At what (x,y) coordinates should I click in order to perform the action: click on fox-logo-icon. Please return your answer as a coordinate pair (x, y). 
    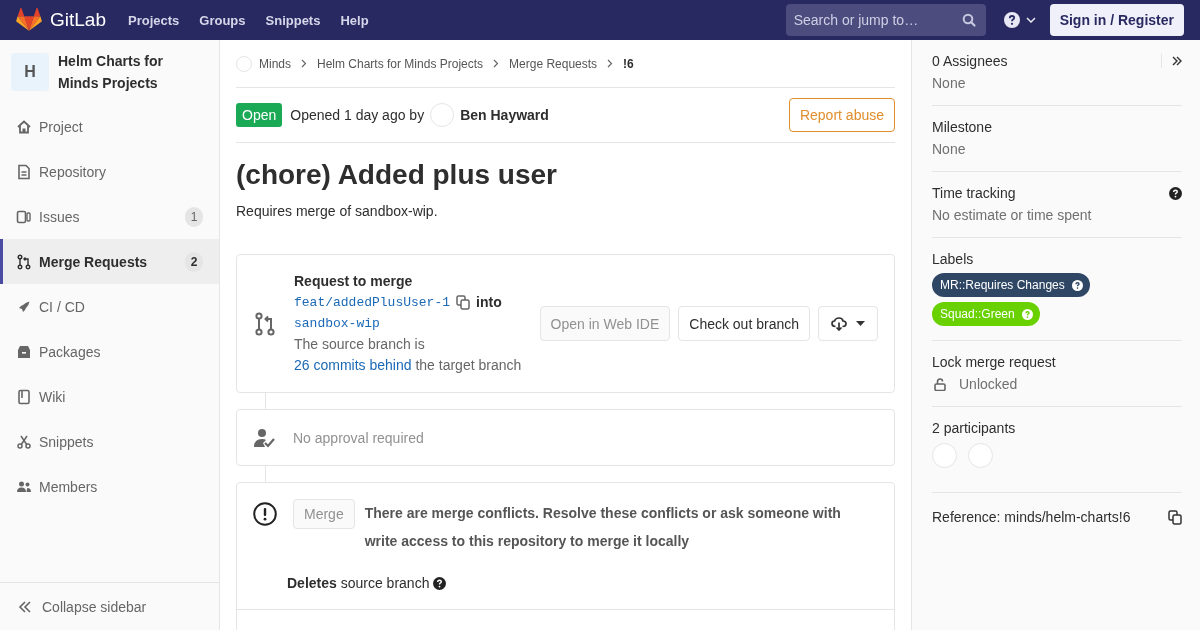
    Looking at the image, I should click on (29, 20).